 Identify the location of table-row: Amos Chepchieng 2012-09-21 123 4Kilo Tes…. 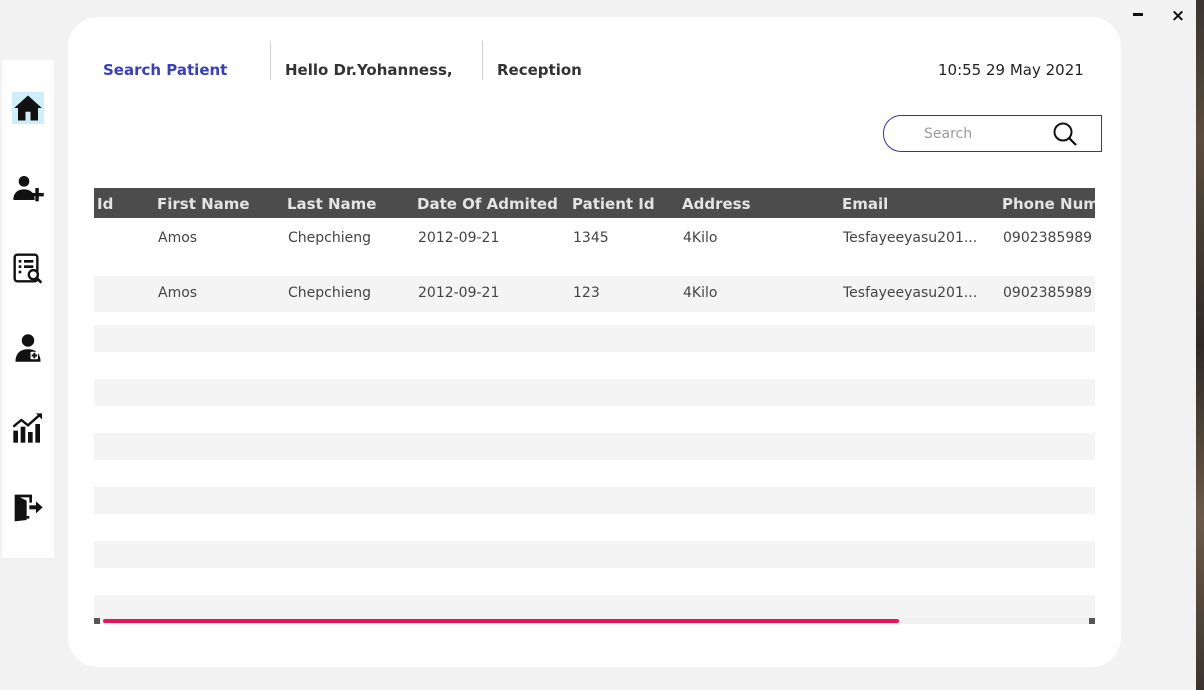
(594, 294).